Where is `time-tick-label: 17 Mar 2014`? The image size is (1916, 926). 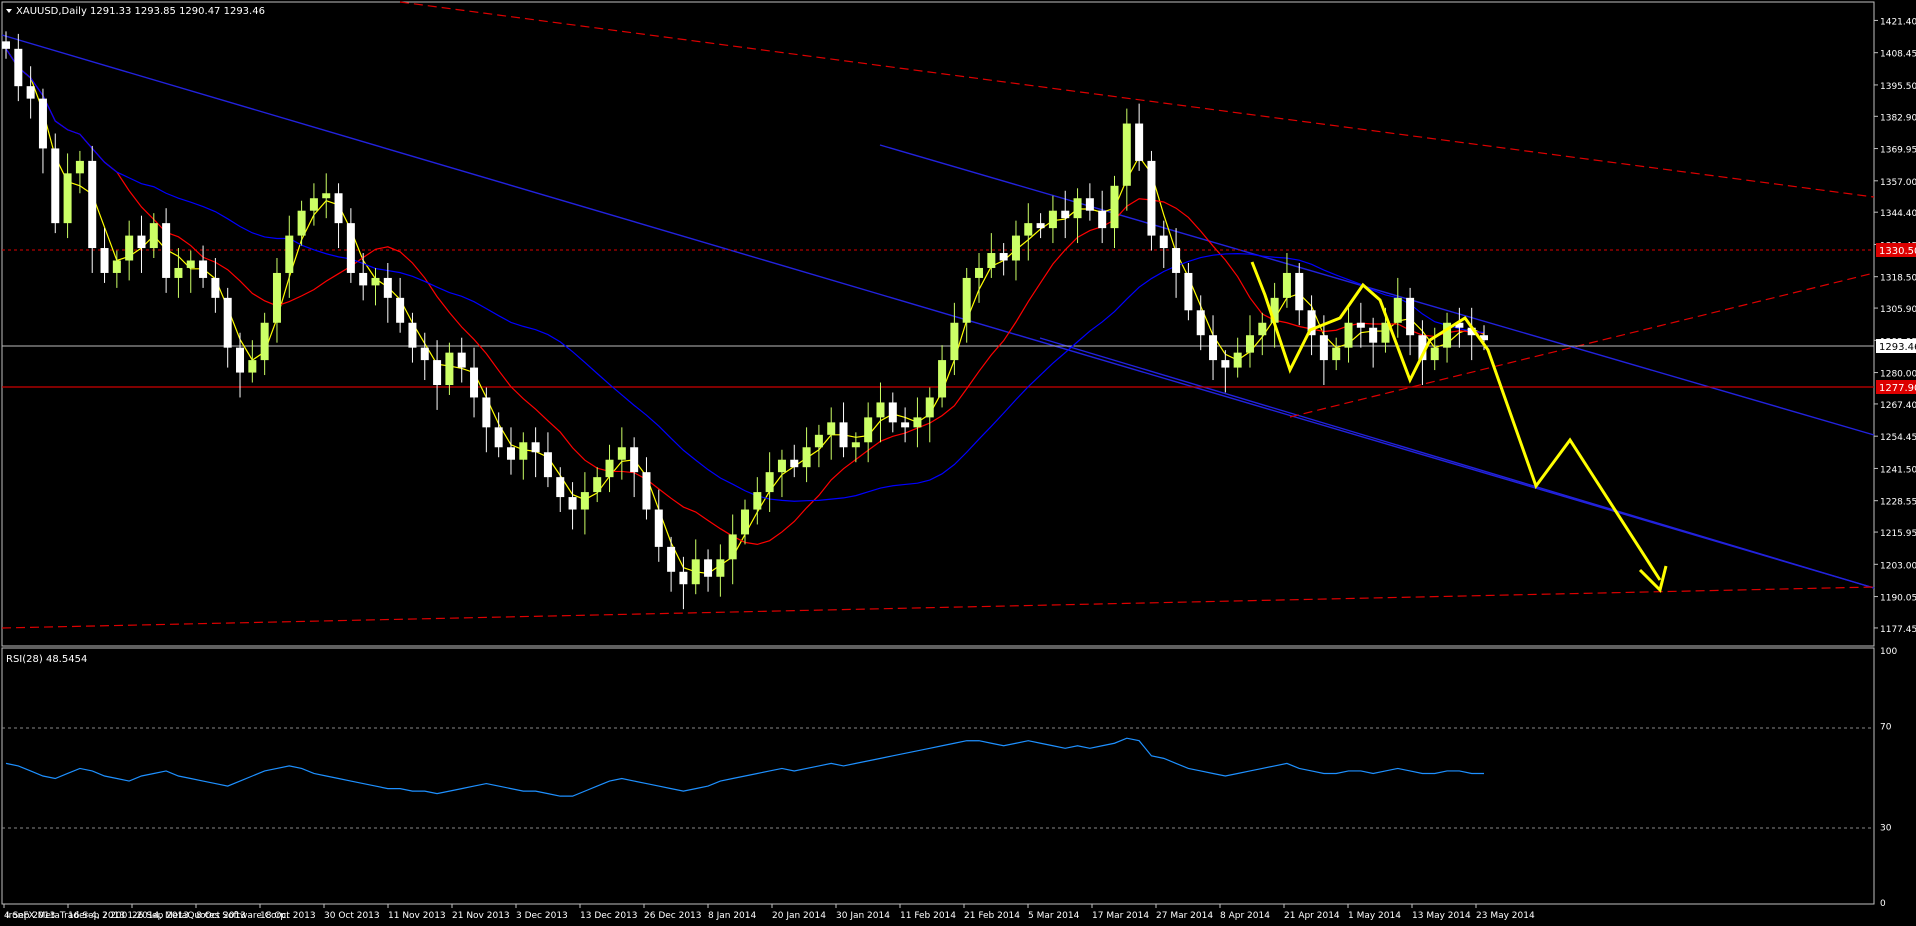
time-tick-label: 17 Mar 2014 is located at coordinates (1120, 916).